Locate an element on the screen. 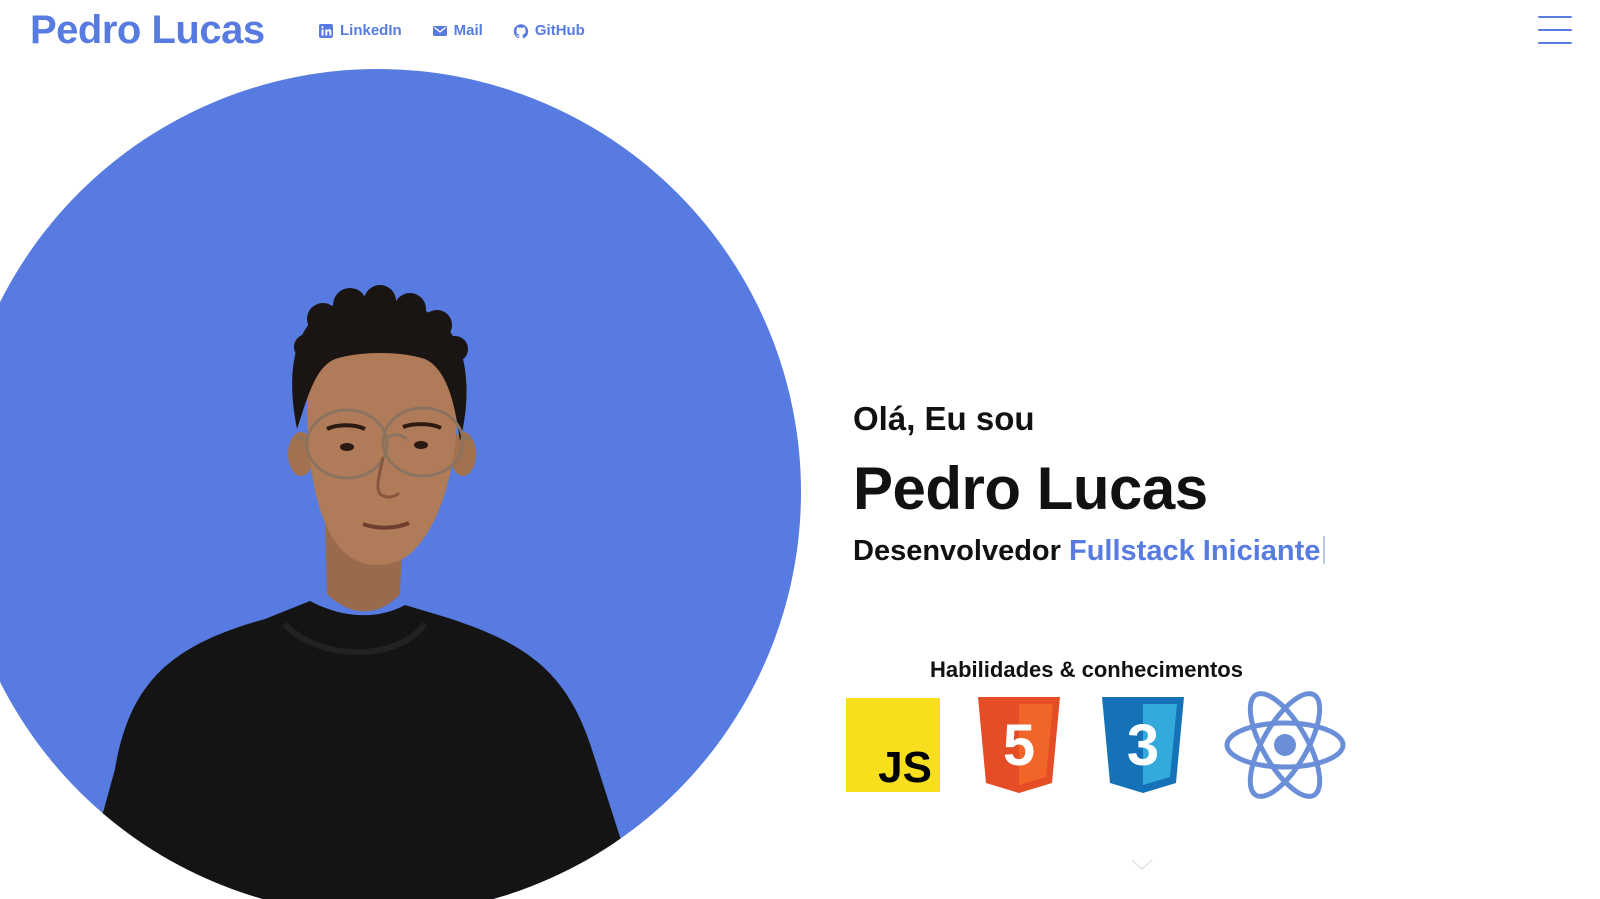 This screenshot has width=1600, height=899. nav-mail: Mail is located at coordinates (457, 30).